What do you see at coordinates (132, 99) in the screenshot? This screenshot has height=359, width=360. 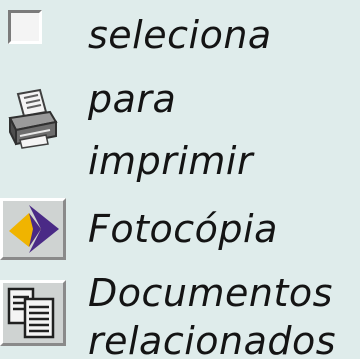 I see `print-label-line1: para` at bounding box center [132, 99].